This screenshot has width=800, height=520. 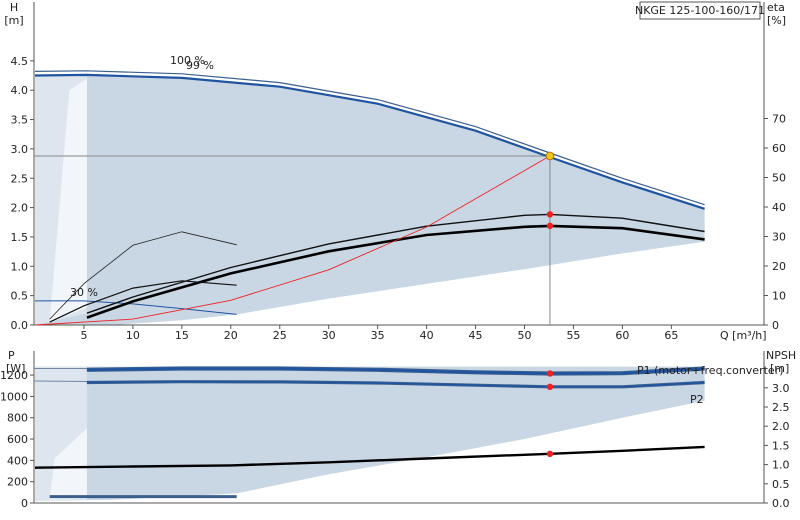 I want to click on p2-lead-line, so click(x=60, y=381).